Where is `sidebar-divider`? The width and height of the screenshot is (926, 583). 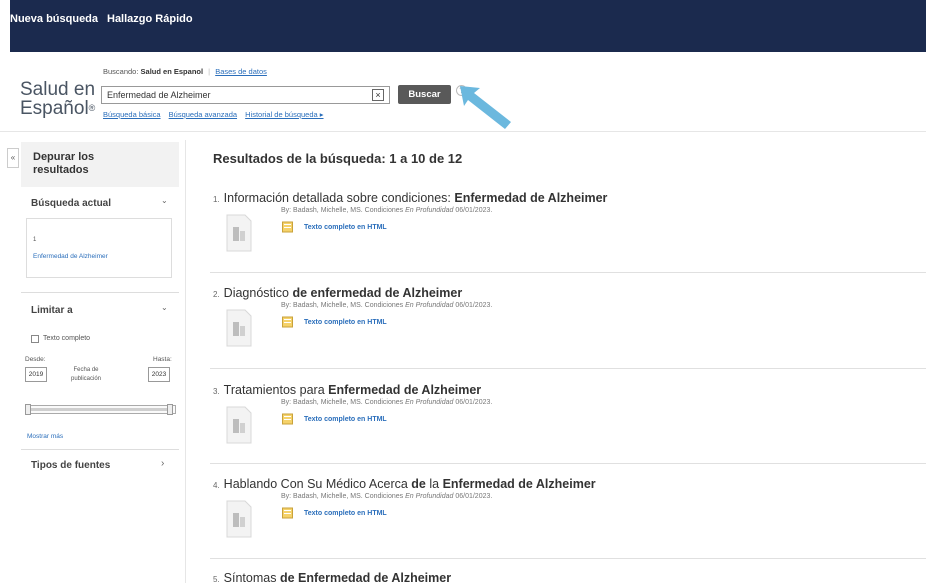
sidebar-divider is located at coordinates (100, 292).